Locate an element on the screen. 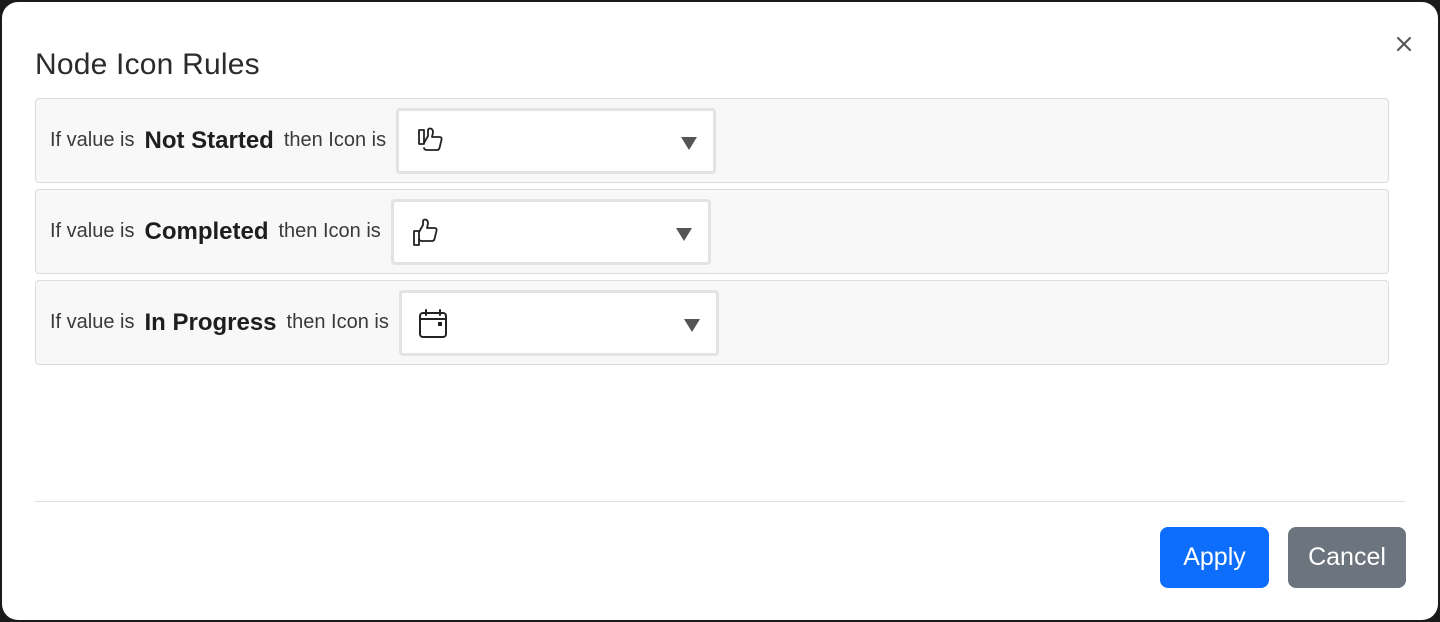  rule-row-completed: If value is Completed then Icon is is located at coordinates (712, 231).